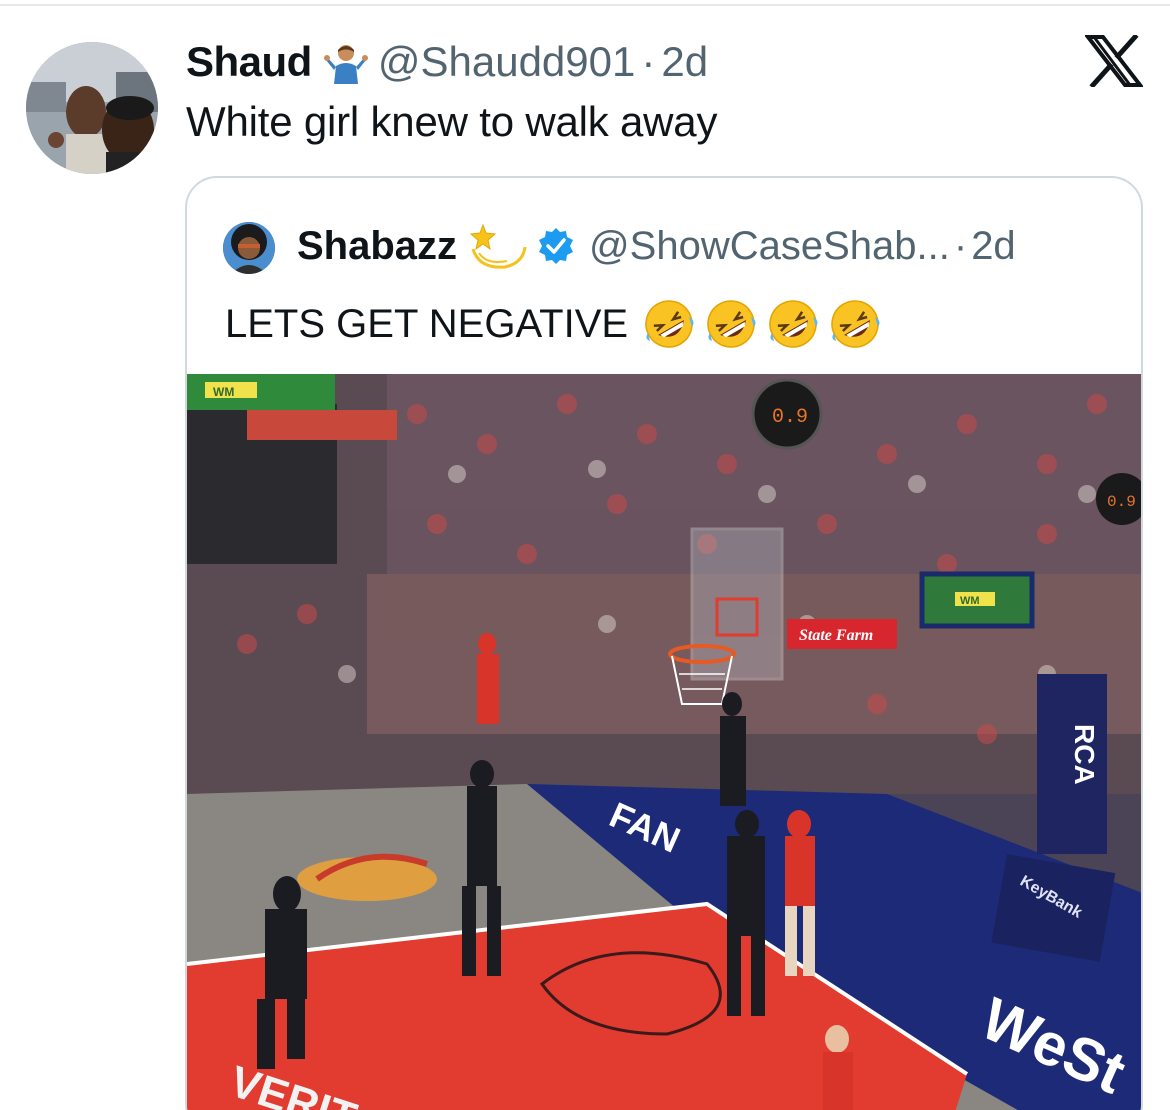 This screenshot has width=1170, height=1110. I want to click on x-logo-icon, so click(1114, 61).